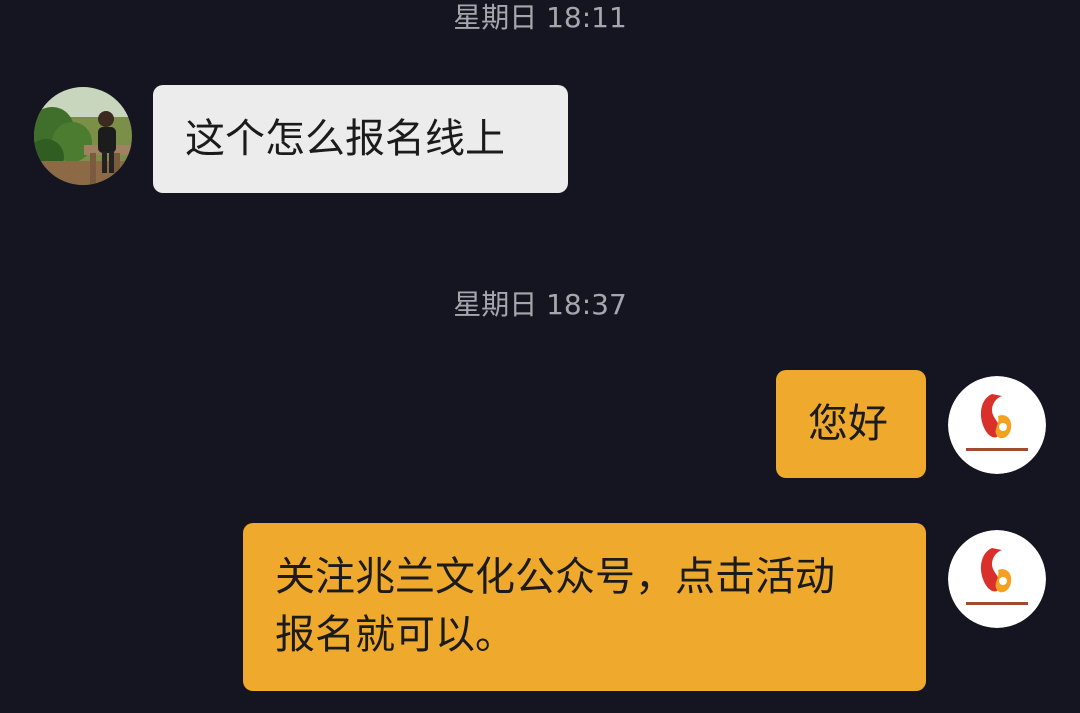 This screenshot has width=1080, height=713. Describe the element at coordinates (360, 139) in the screenshot. I see `message-bubble-incoming: 这个怎么报名线上` at that location.